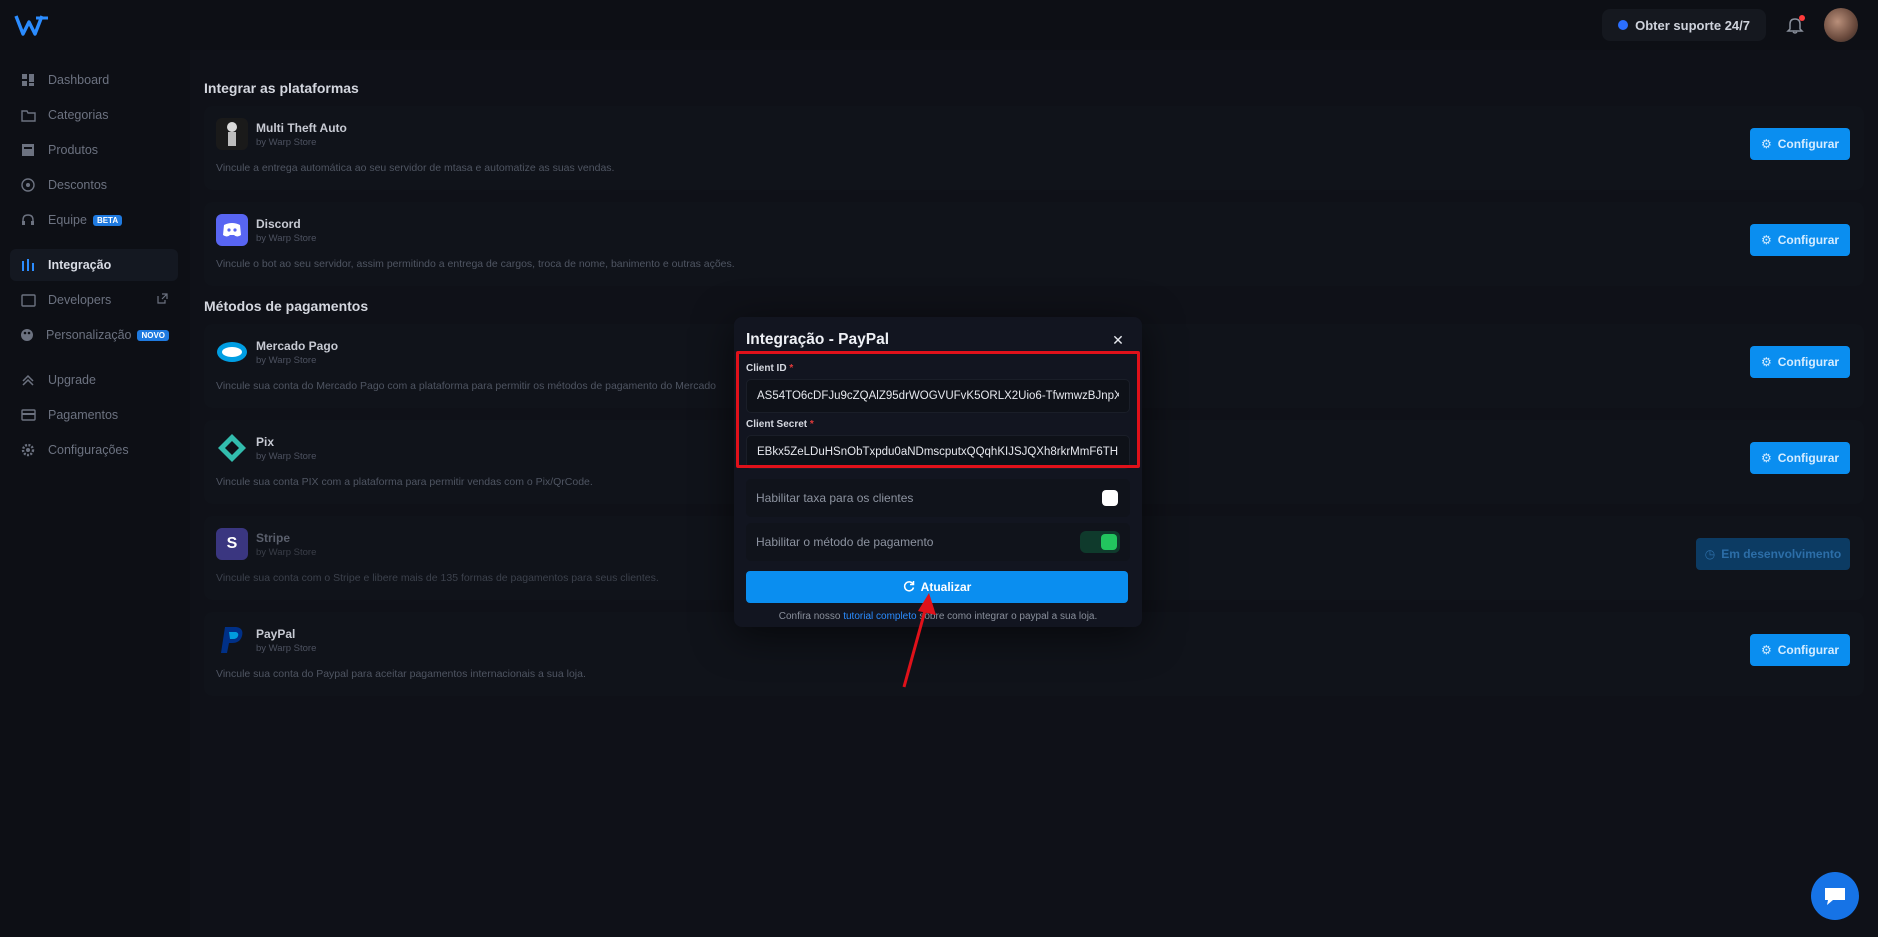  What do you see at coordinates (845, 542) in the screenshot?
I see `enable-toggle-label: Habilitar o método de pagamento` at bounding box center [845, 542].